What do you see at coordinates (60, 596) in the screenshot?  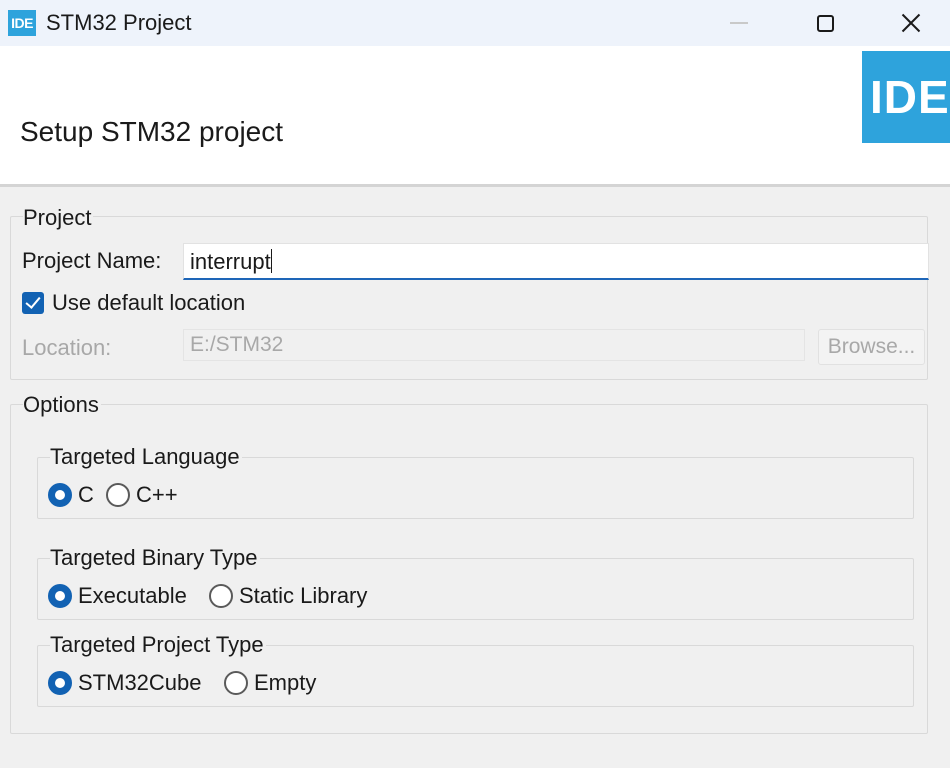 I see `binary-executable-radio` at bounding box center [60, 596].